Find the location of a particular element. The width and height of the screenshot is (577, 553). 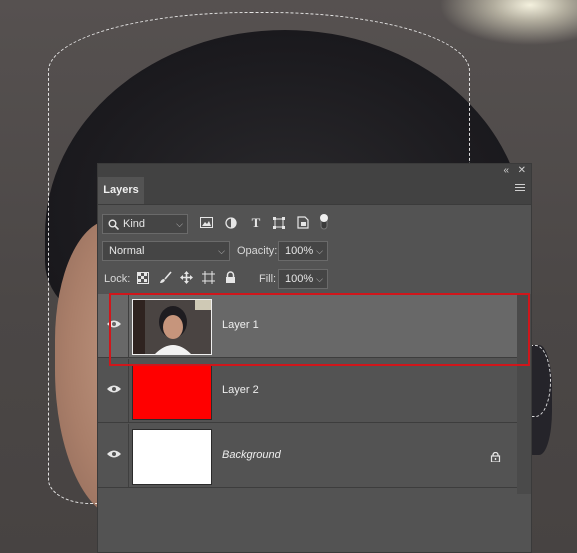

blend-mode-value: Normal is located at coordinates (127, 251).